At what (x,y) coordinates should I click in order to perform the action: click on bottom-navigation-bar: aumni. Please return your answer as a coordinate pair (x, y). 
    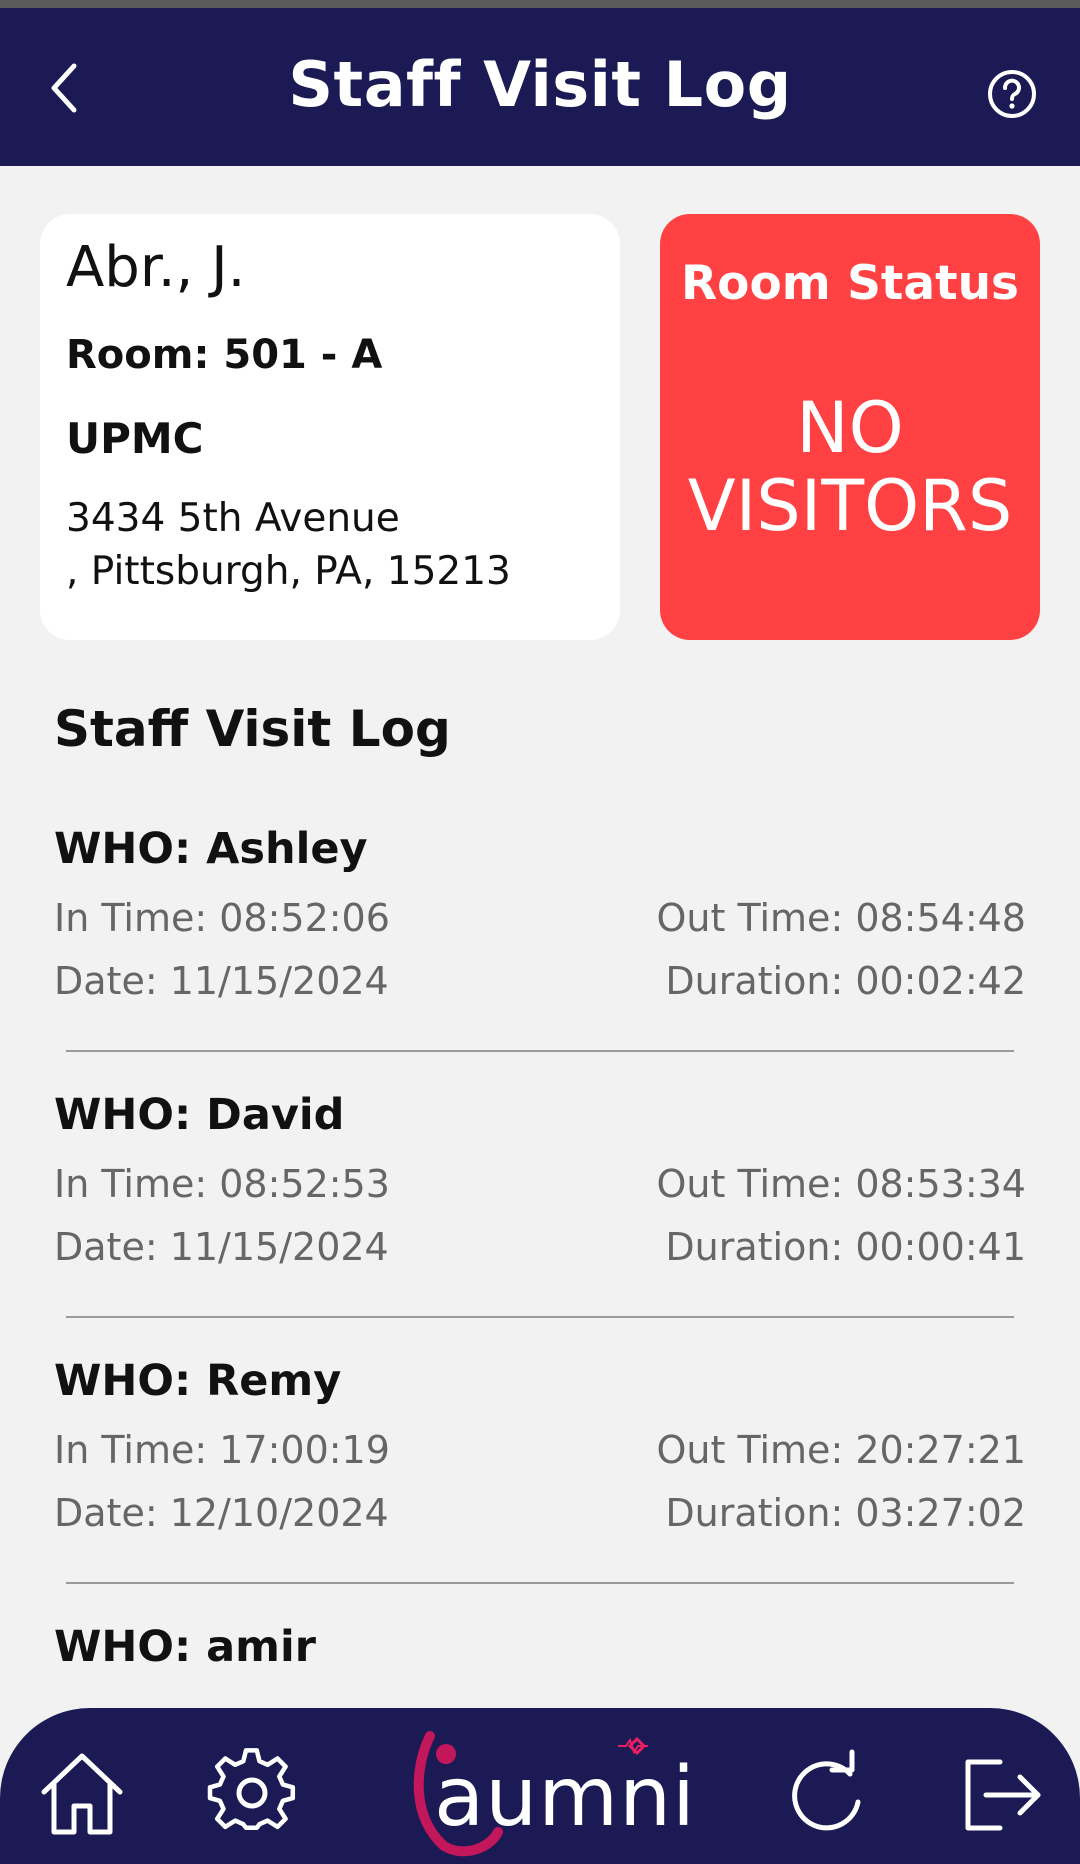
    Looking at the image, I should click on (540, 1786).